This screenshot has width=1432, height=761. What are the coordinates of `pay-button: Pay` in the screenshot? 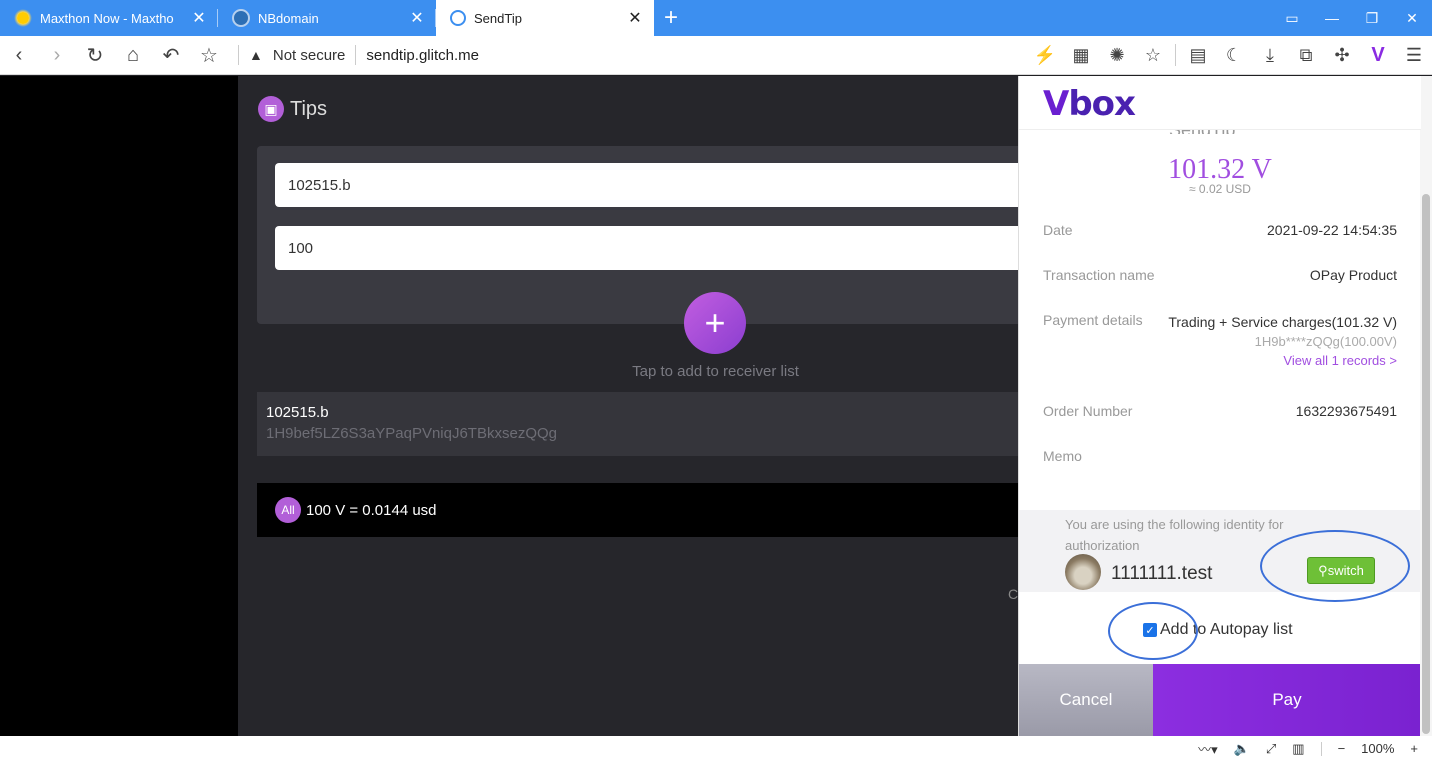 It's located at (1287, 700).